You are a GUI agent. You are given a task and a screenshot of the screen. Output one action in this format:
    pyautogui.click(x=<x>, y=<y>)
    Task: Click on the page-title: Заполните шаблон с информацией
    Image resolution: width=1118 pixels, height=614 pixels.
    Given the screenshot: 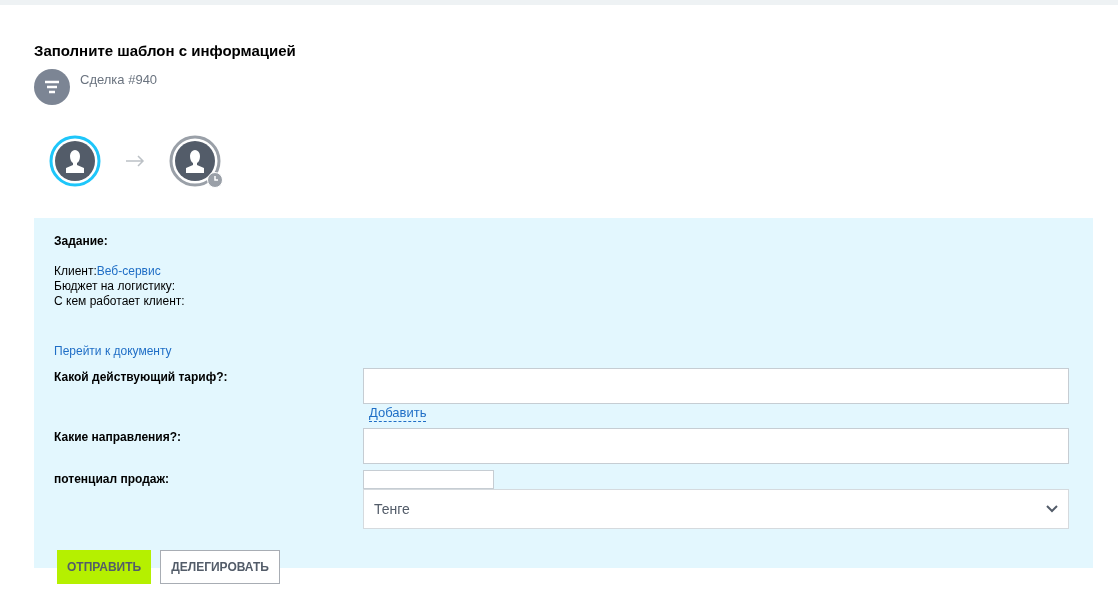 What is the action you would take?
    pyautogui.click(x=165, y=50)
    